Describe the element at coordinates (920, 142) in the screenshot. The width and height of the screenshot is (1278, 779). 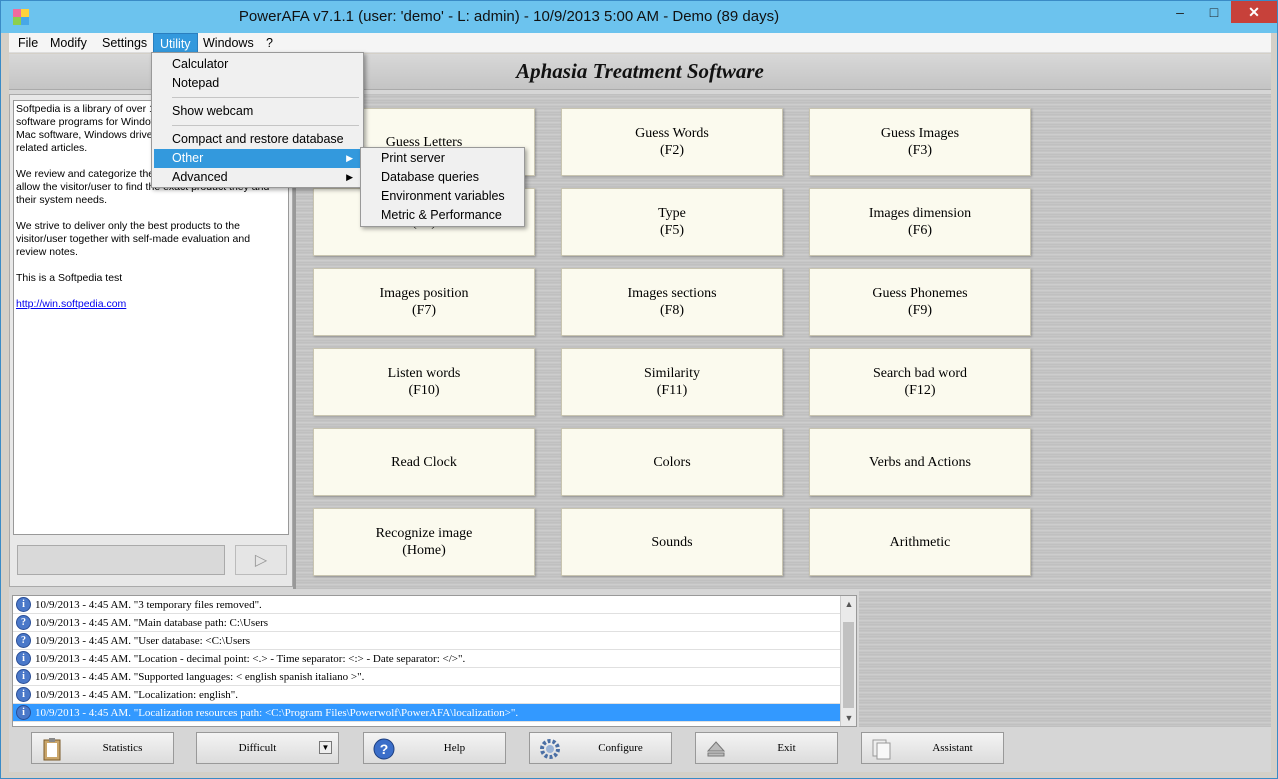
I see `exercise-tile: Guess Images (F3)` at that location.